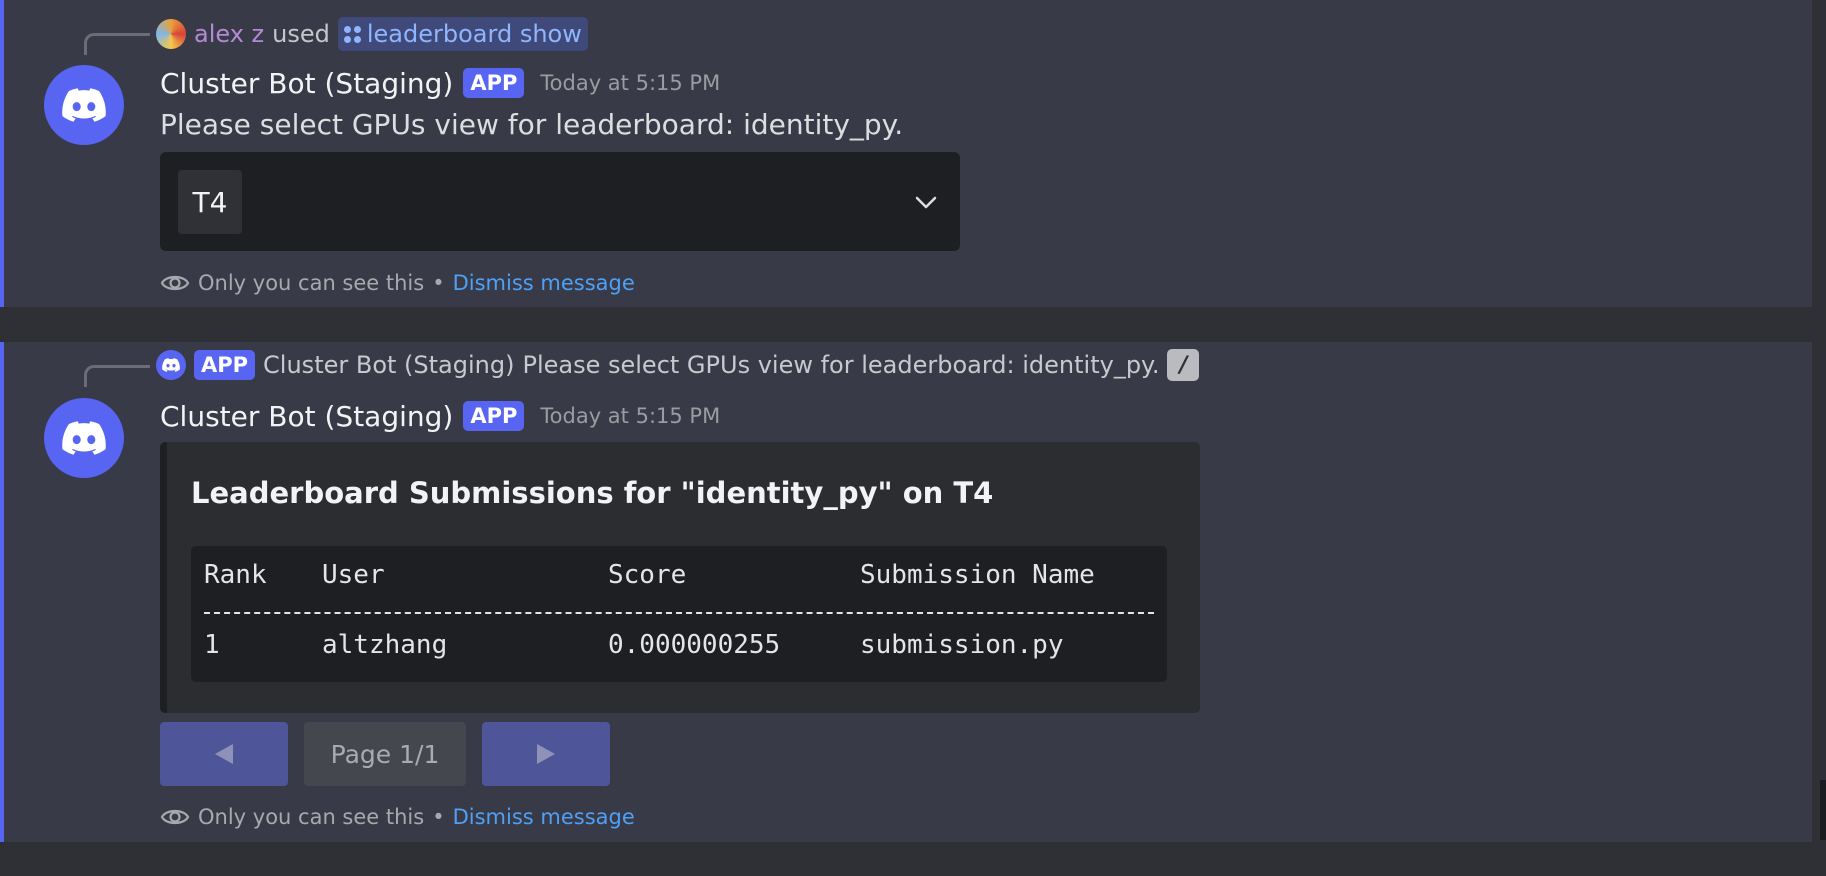  I want to click on reply-used-text: used, so click(301, 34).